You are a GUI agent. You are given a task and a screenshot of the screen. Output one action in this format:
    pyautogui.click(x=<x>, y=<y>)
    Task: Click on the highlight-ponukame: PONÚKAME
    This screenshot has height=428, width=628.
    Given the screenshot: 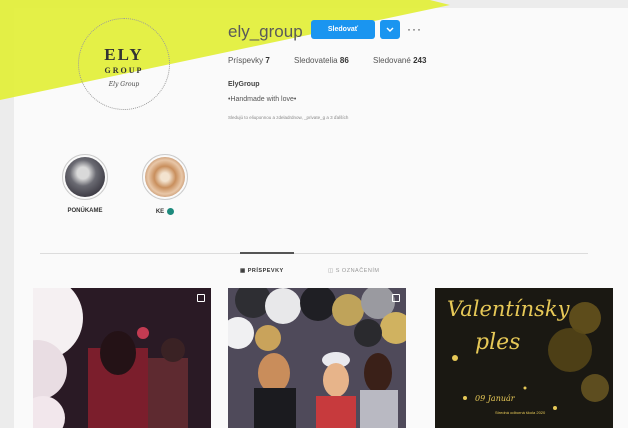 What is the action you would take?
    pyautogui.click(x=85, y=184)
    